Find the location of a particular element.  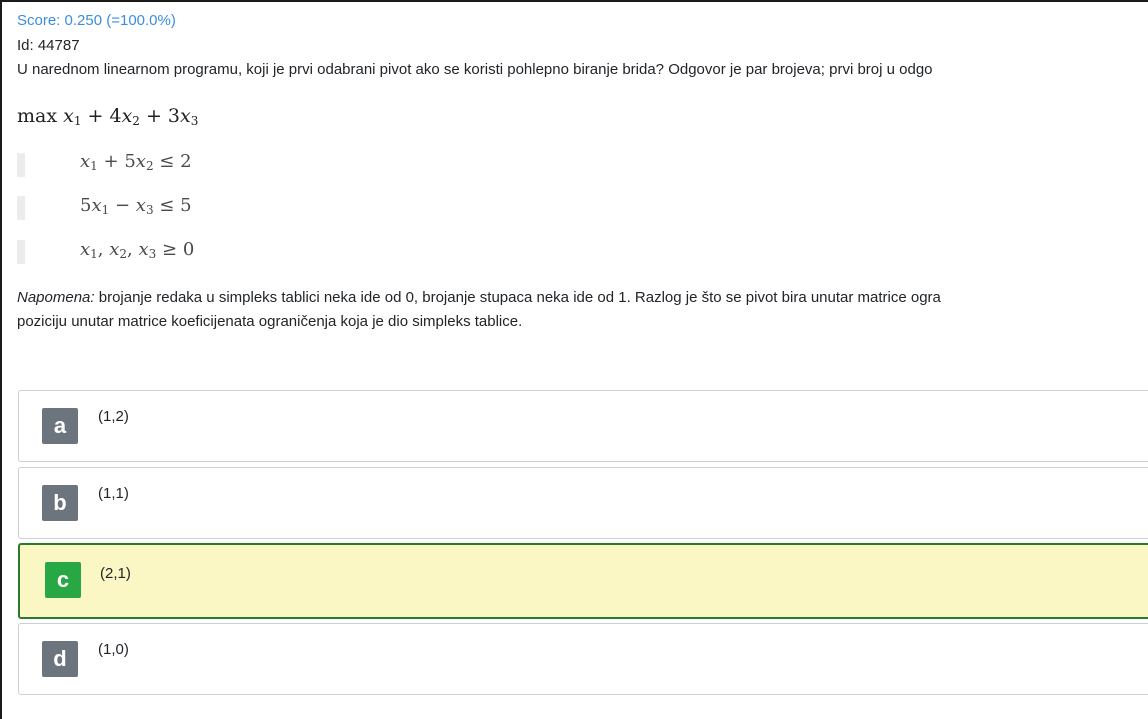

lp-constraint: x1 + 5x2 ≤ 2 is located at coordinates (136, 162).